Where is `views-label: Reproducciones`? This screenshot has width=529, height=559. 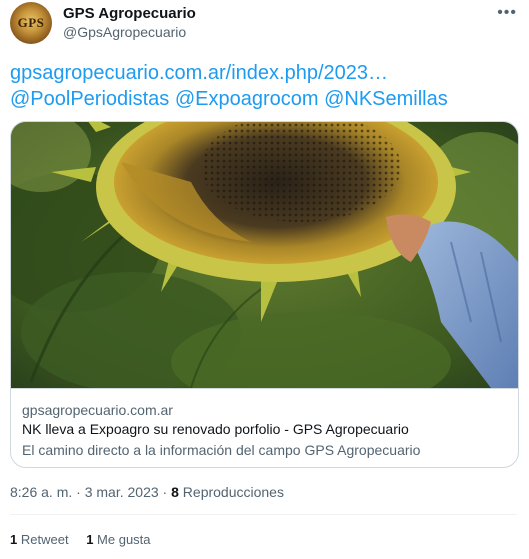 views-label: Reproducciones is located at coordinates (233, 492).